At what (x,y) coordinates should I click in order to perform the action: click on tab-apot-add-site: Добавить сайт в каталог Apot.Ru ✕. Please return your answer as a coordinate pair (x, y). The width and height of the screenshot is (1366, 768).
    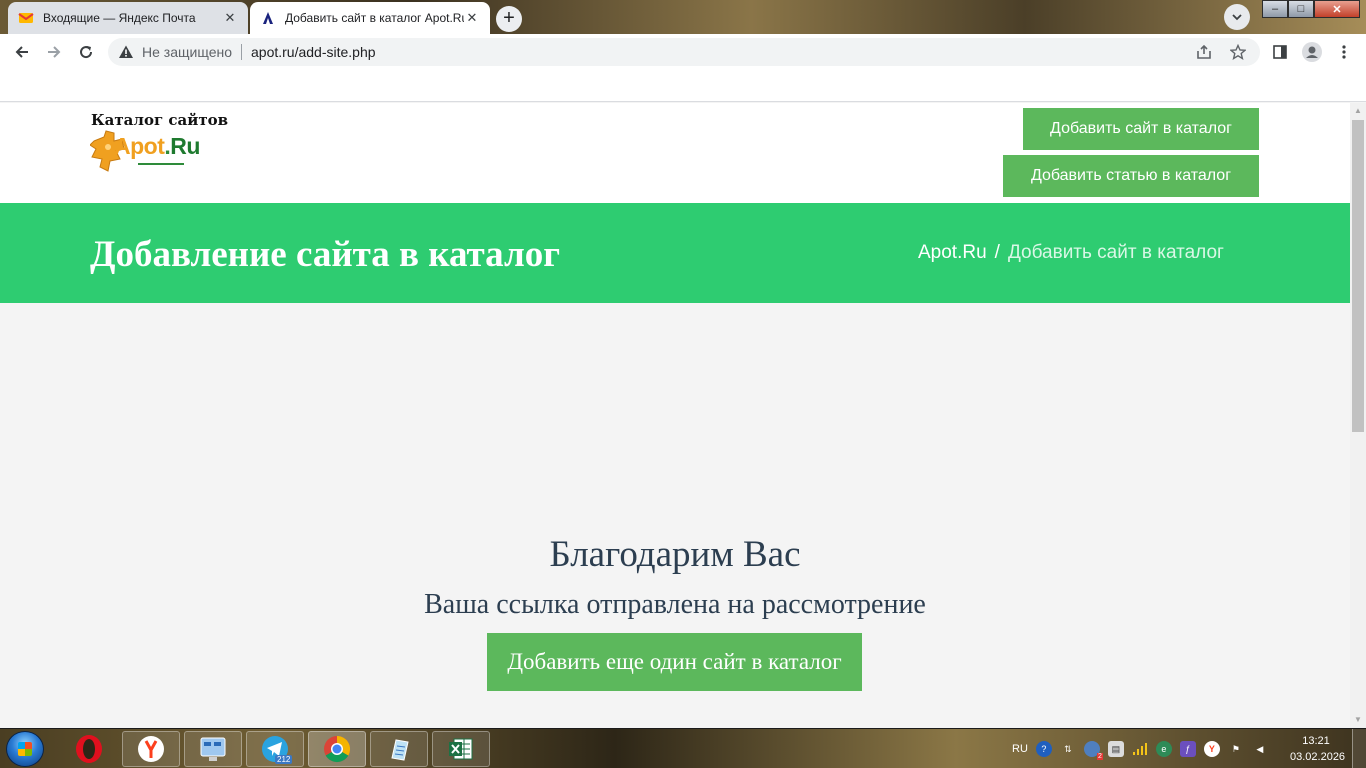
    Looking at the image, I should click on (370, 18).